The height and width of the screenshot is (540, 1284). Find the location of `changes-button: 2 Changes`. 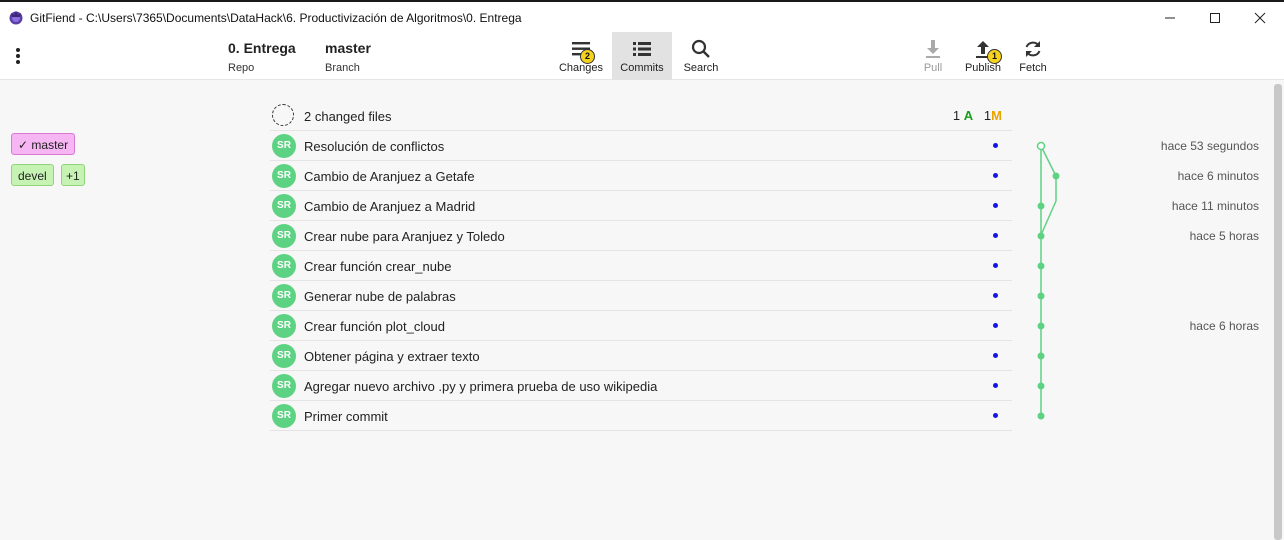

changes-button: 2 Changes is located at coordinates (581, 56).